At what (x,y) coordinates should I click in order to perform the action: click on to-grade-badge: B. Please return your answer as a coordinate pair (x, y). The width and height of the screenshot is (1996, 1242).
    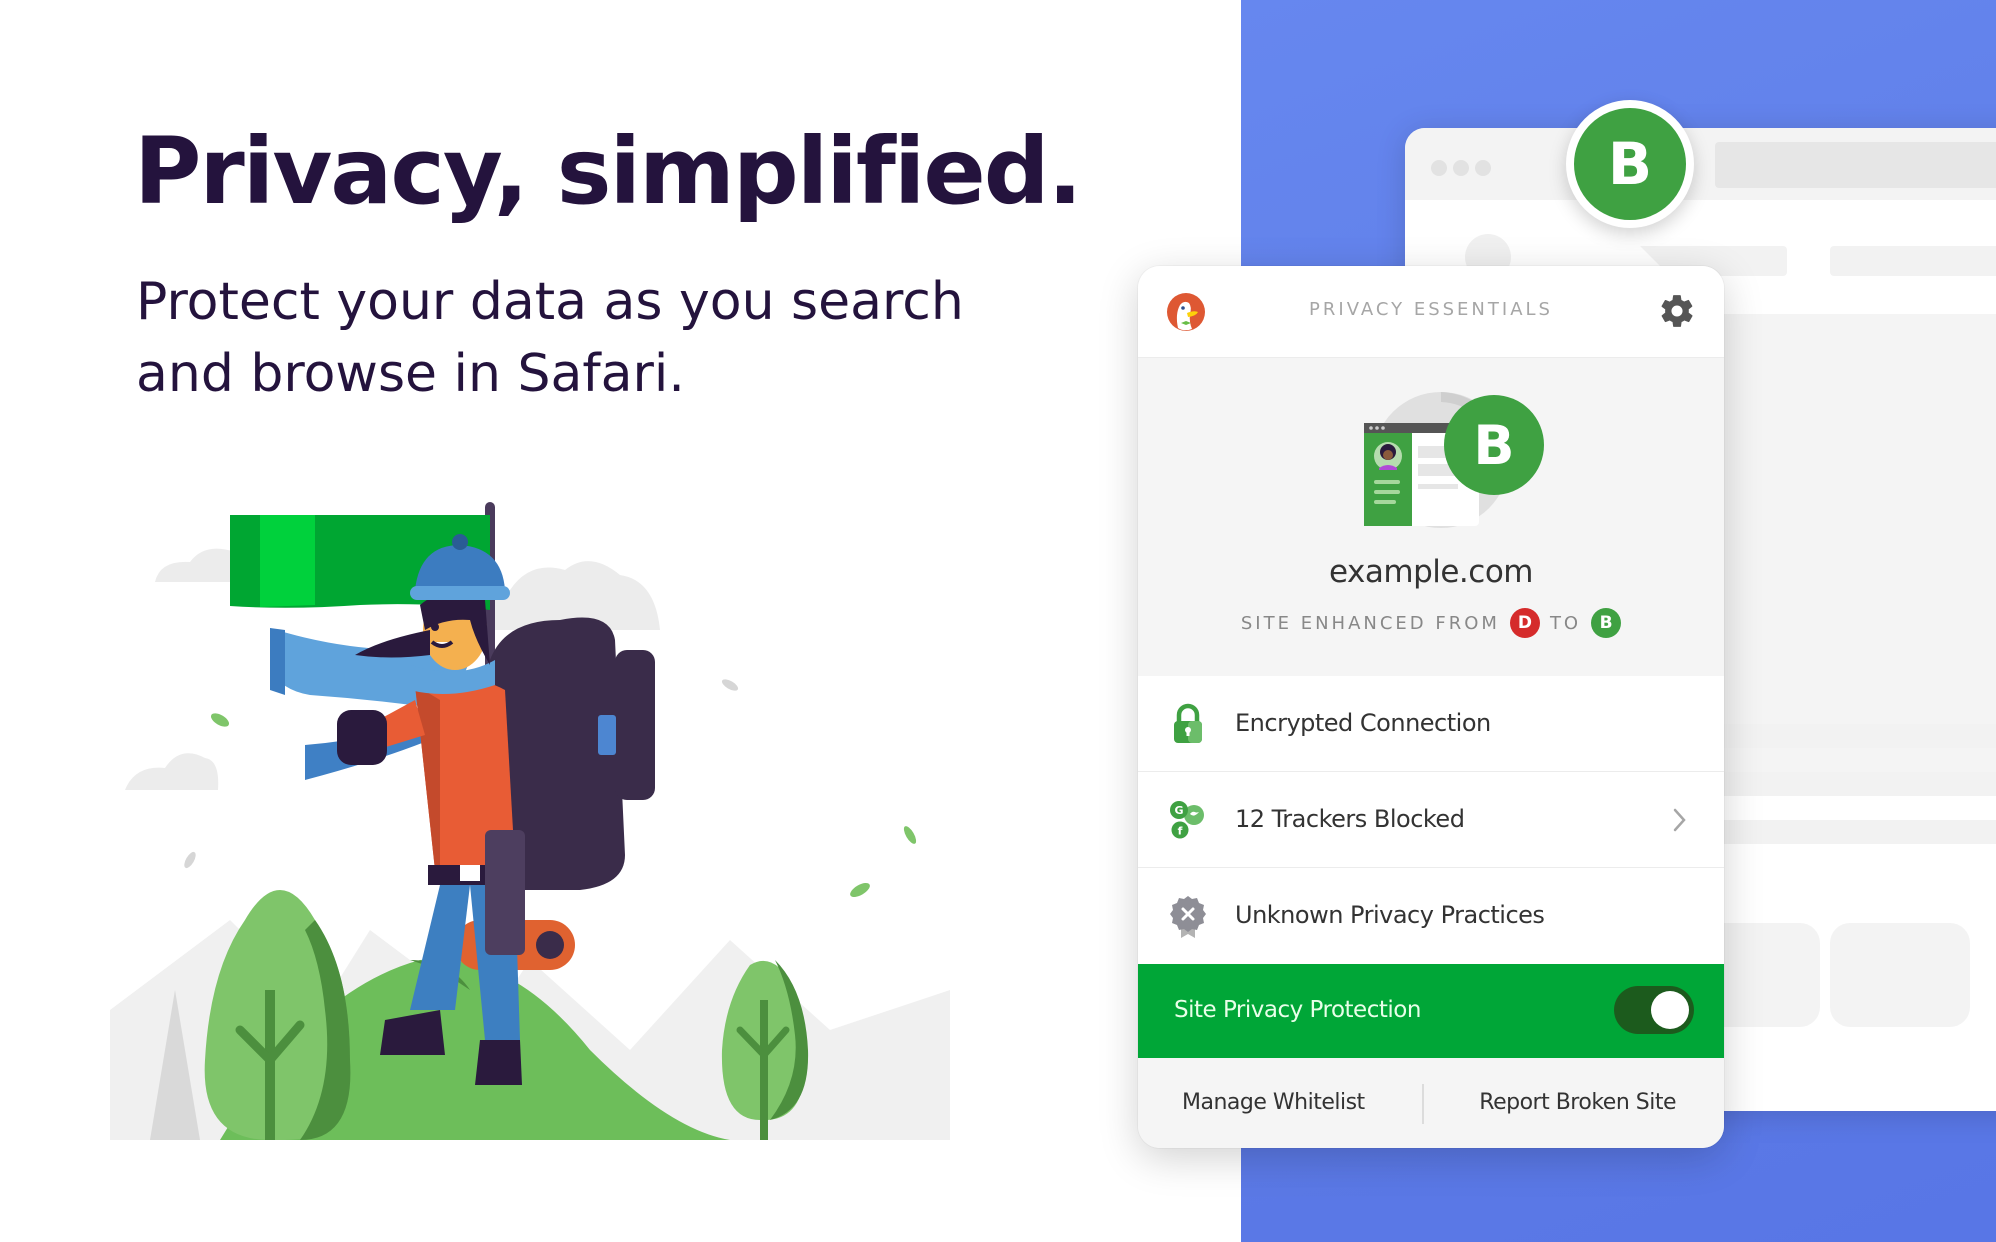
    Looking at the image, I should click on (1606, 623).